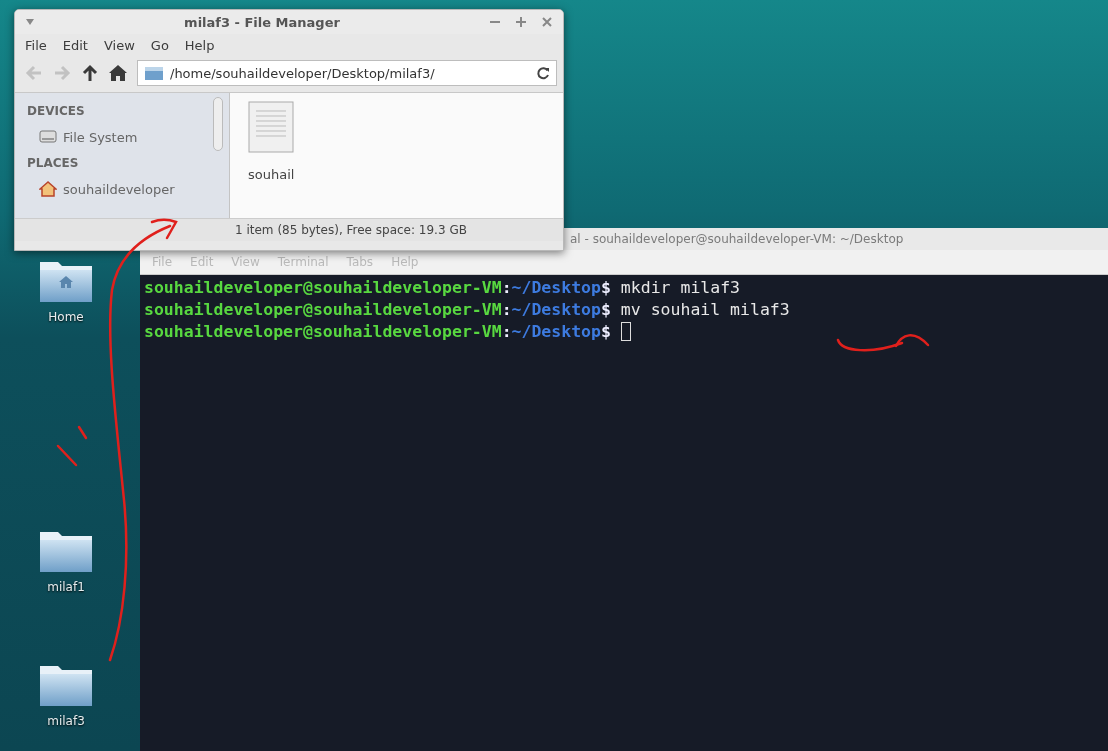  What do you see at coordinates (30, 22) in the screenshot?
I see `window-menu-icon` at bounding box center [30, 22].